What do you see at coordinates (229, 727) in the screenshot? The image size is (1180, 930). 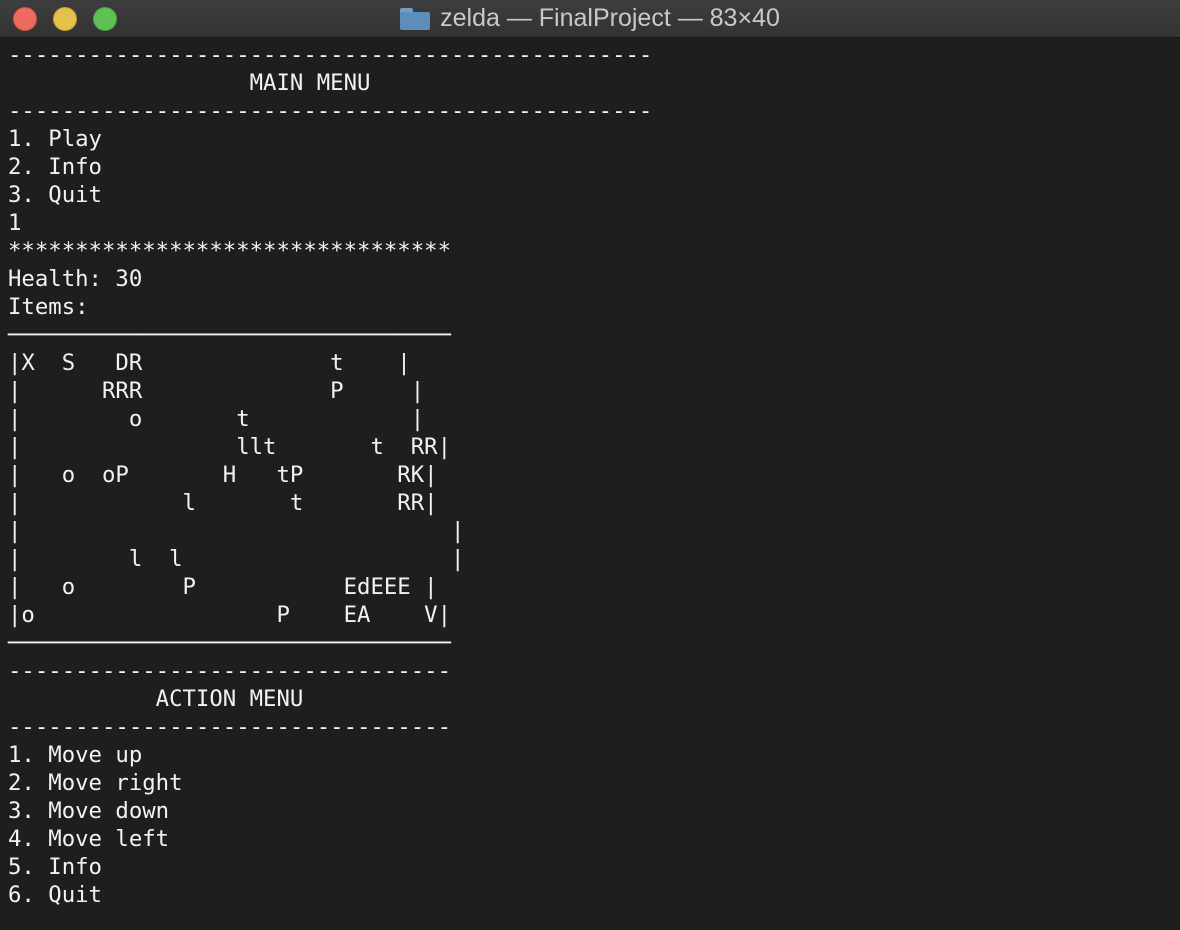 I see `action-menu-rule-bottom: ---------------------------------` at bounding box center [229, 727].